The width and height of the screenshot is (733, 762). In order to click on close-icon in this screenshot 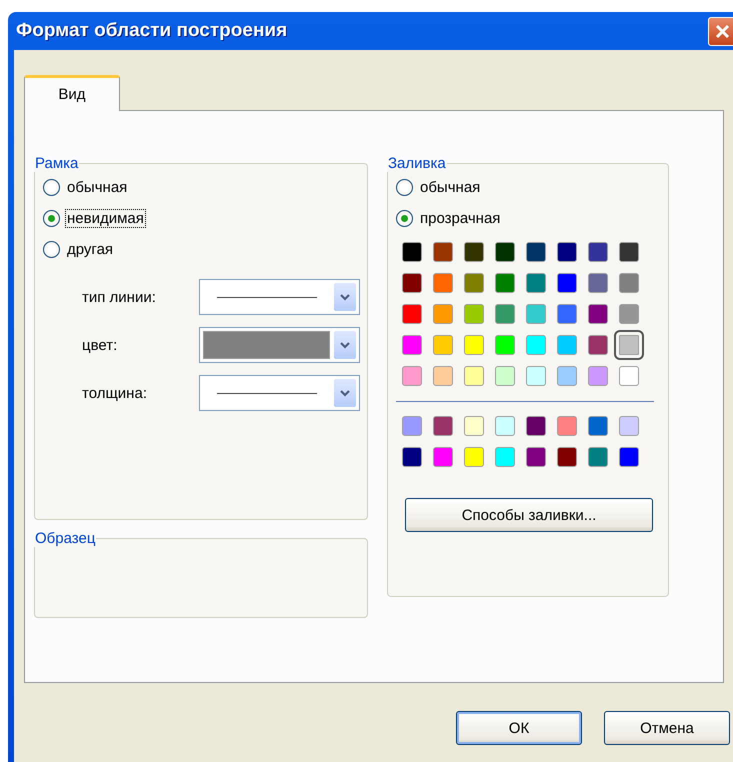, I will do `click(722, 31)`.